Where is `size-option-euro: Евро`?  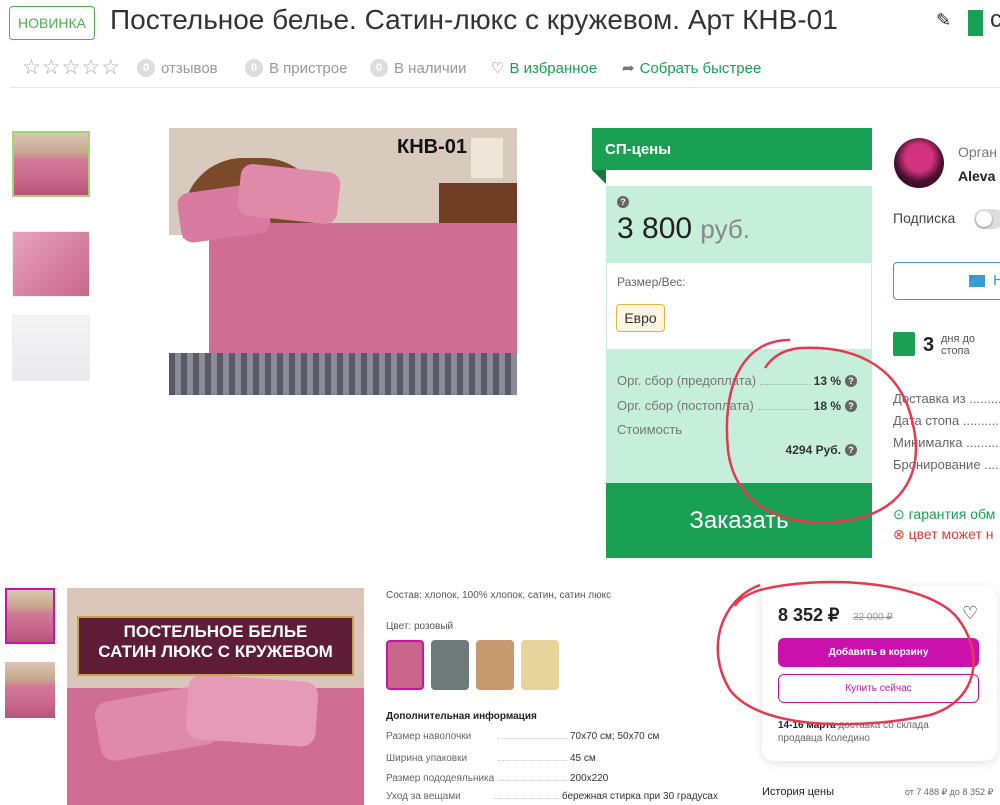 size-option-euro: Евро is located at coordinates (640, 318).